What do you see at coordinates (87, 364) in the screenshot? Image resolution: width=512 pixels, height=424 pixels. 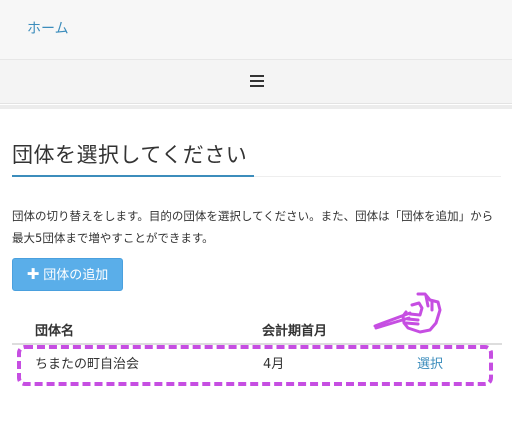 I see `table-cell-name: ちまたの町自治会` at bounding box center [87, 364].